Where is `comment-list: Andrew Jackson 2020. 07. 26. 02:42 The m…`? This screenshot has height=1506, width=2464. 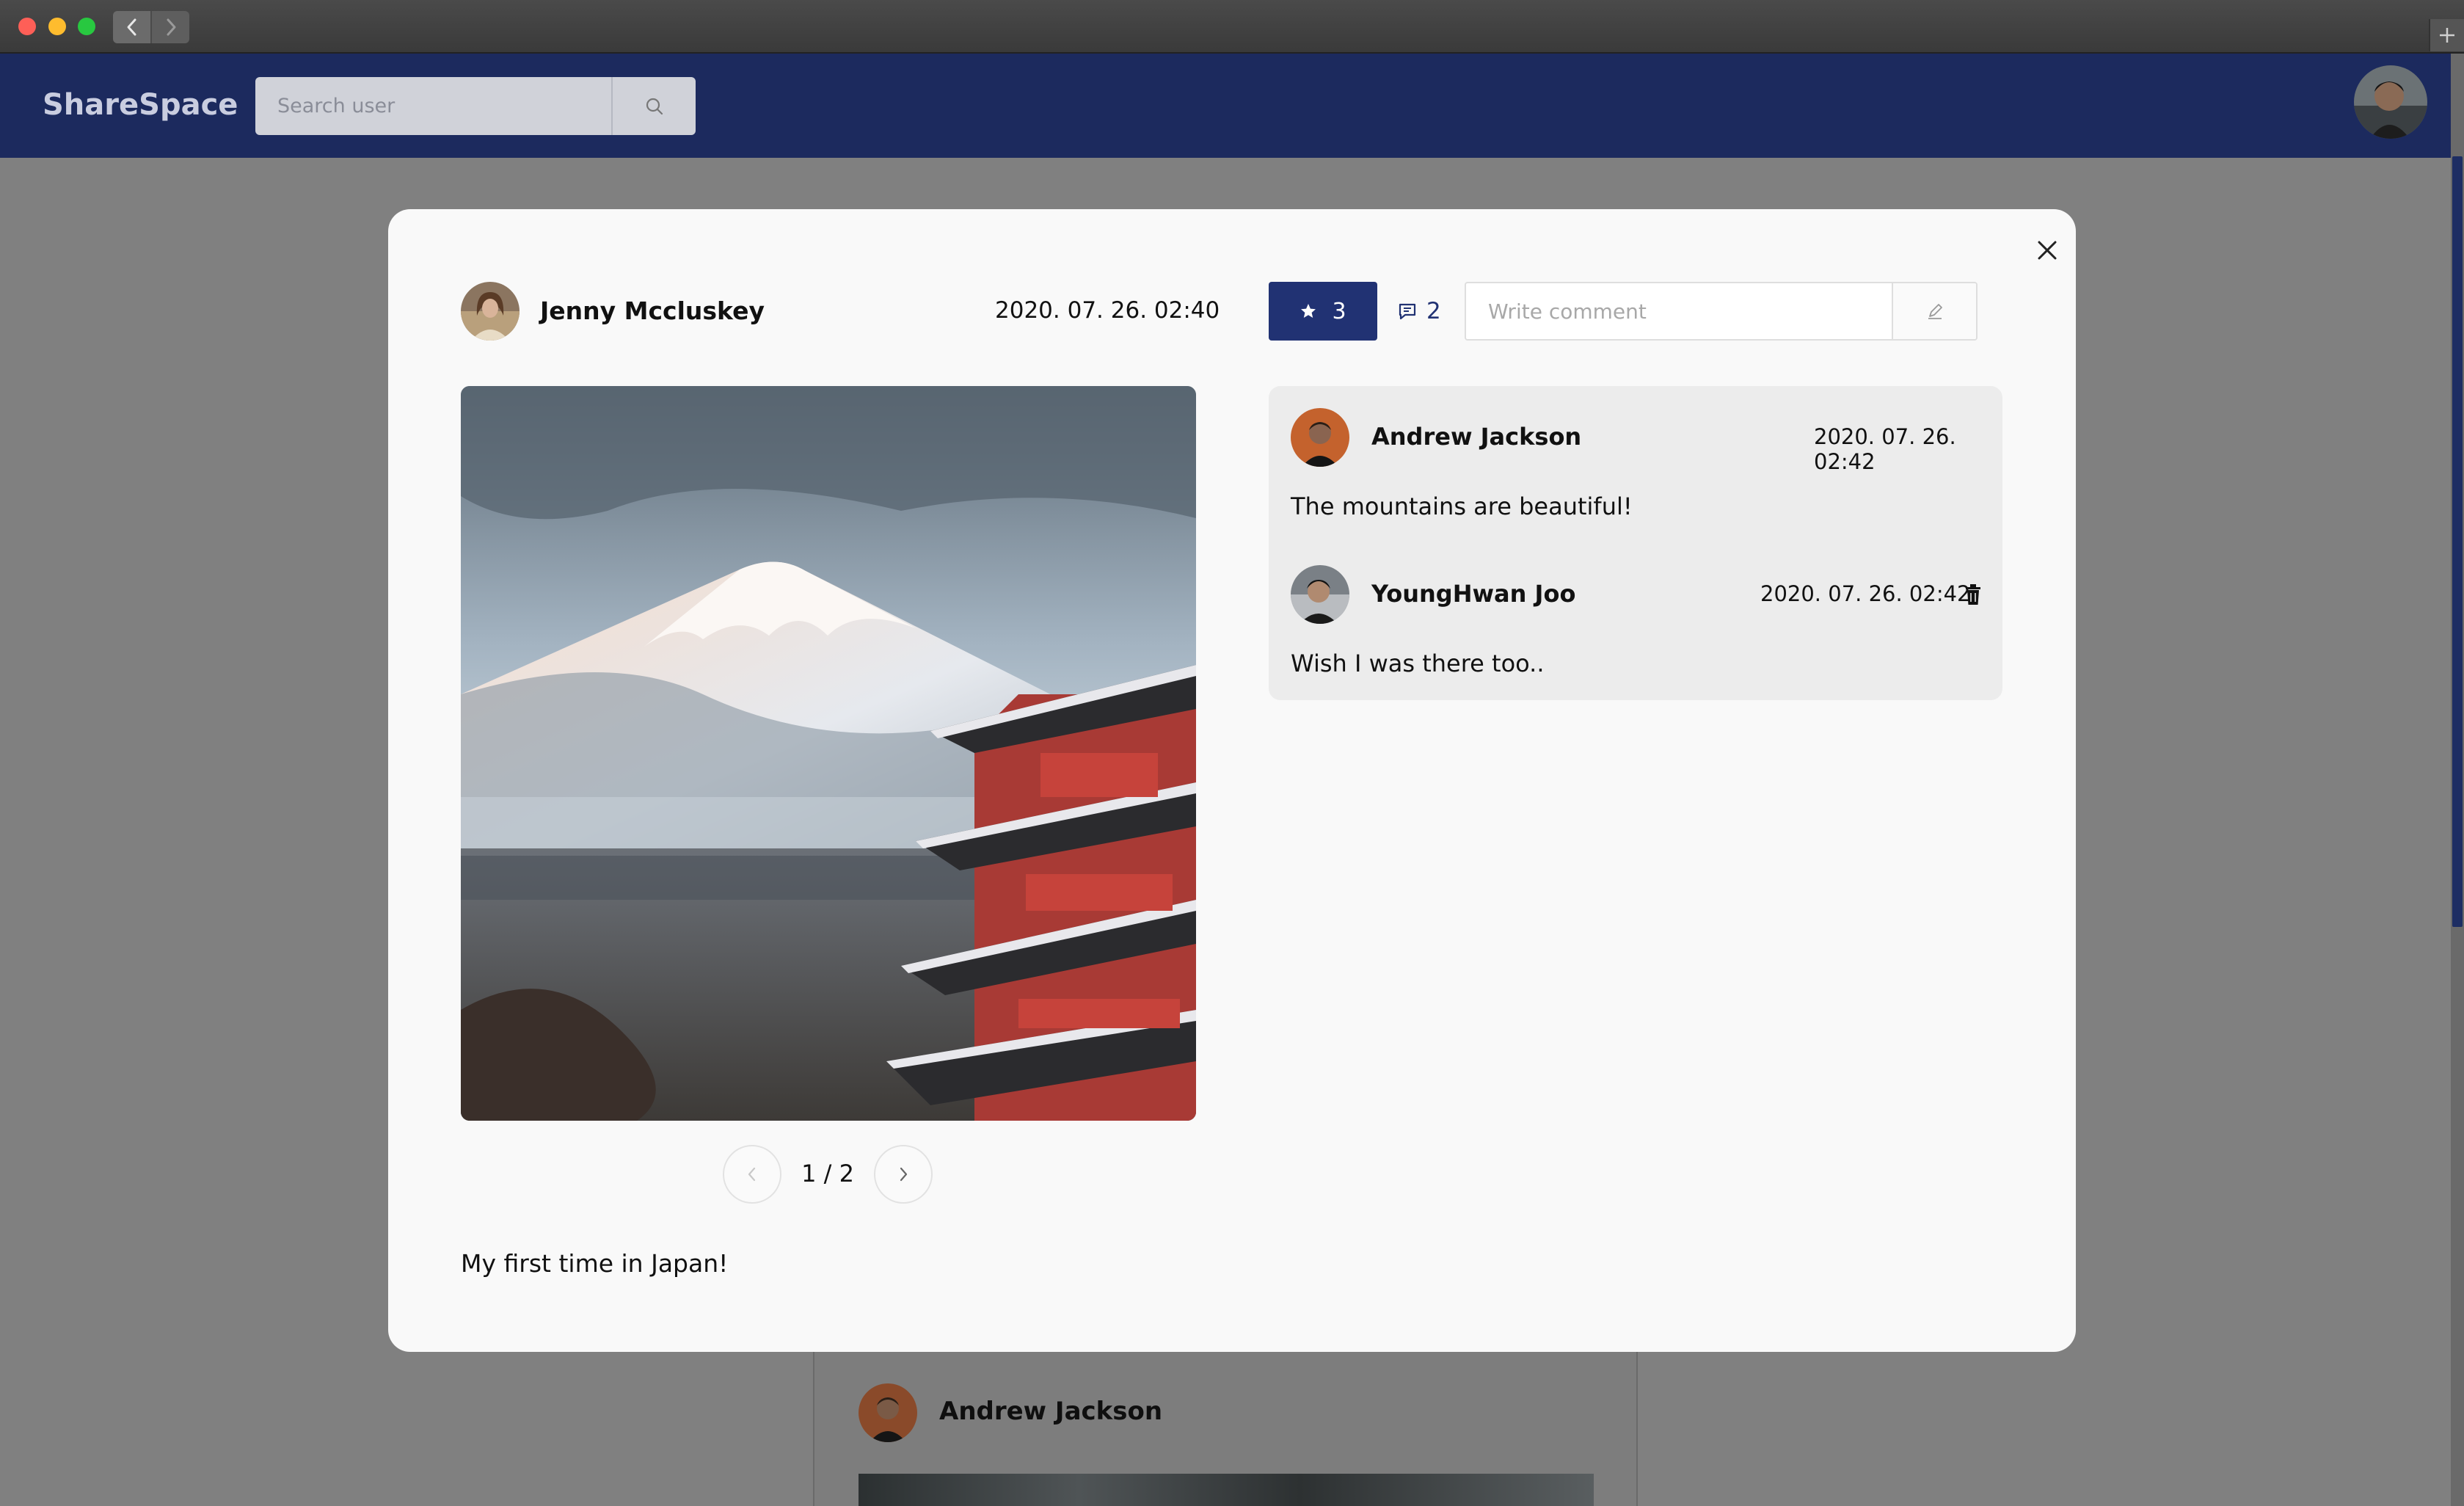
comment-list: Andrew Jackson 2020. 07. 26. 02:42 The m… is located at coordinates (1635, 543).